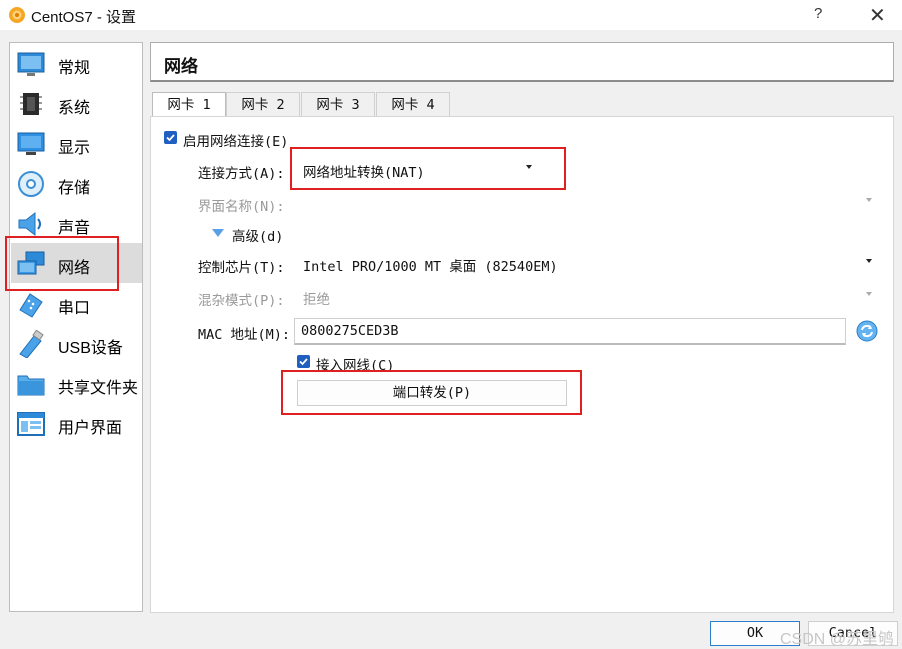  What do you see at coordinates (338, 104) in the screenshot?
I see `tab-adapter-3: 网卡 3` at bounding box center [338, 104].